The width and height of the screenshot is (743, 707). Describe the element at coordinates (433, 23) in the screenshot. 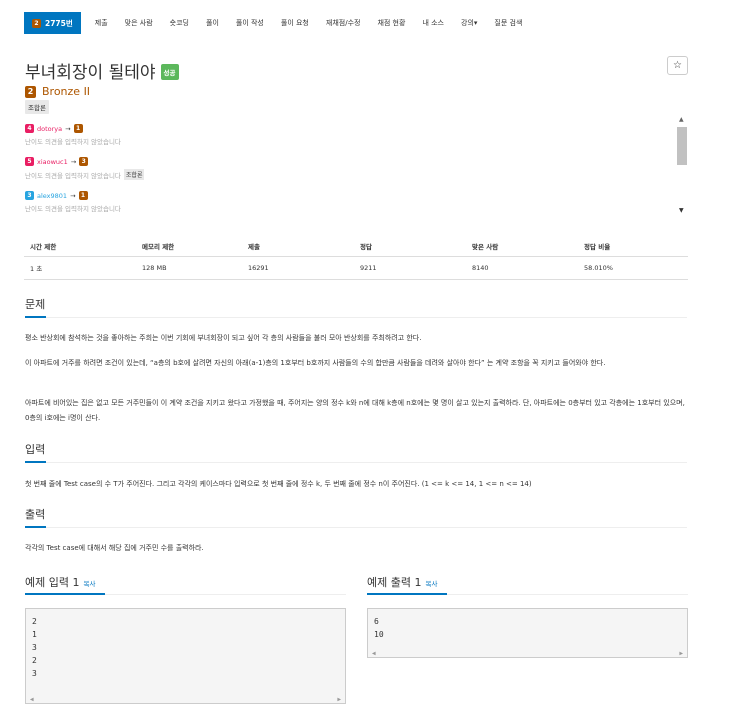

I see `nav-my-source: 내 소스` at that location.